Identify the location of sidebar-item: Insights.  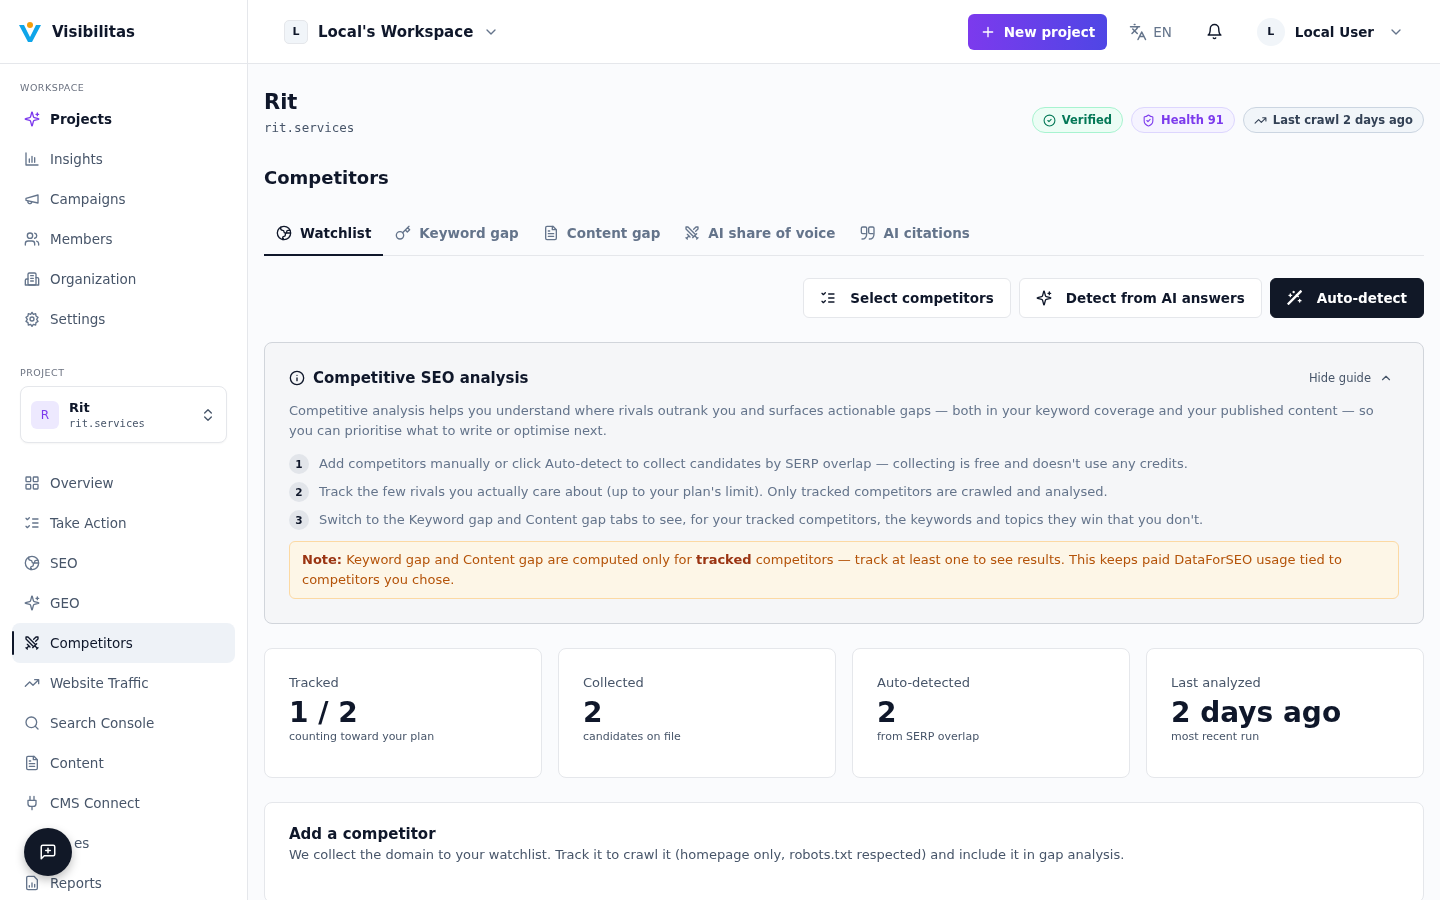
(123, 159).